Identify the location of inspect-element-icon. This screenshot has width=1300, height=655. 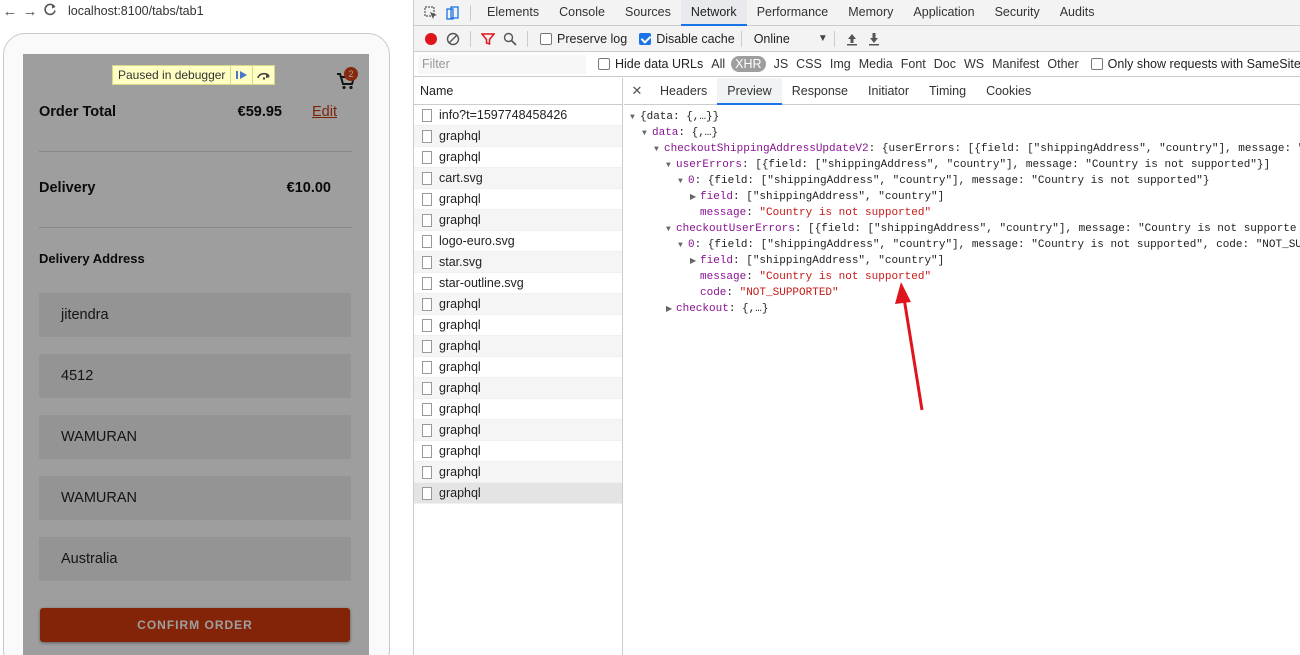
(431, 13).